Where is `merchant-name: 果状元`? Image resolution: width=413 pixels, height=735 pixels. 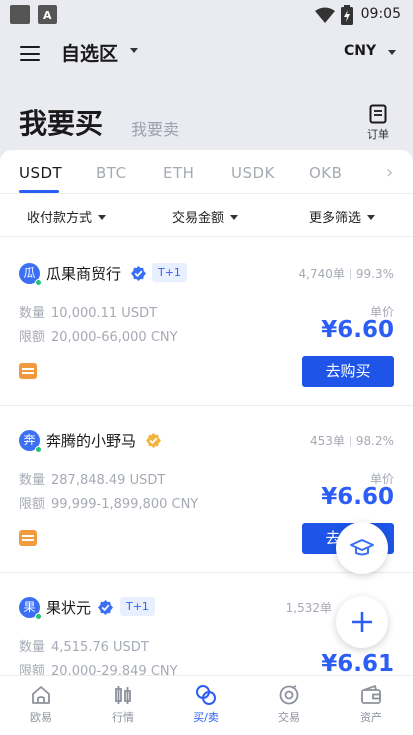 merchant-name: 果状元 is located at coordinates (68, 607).